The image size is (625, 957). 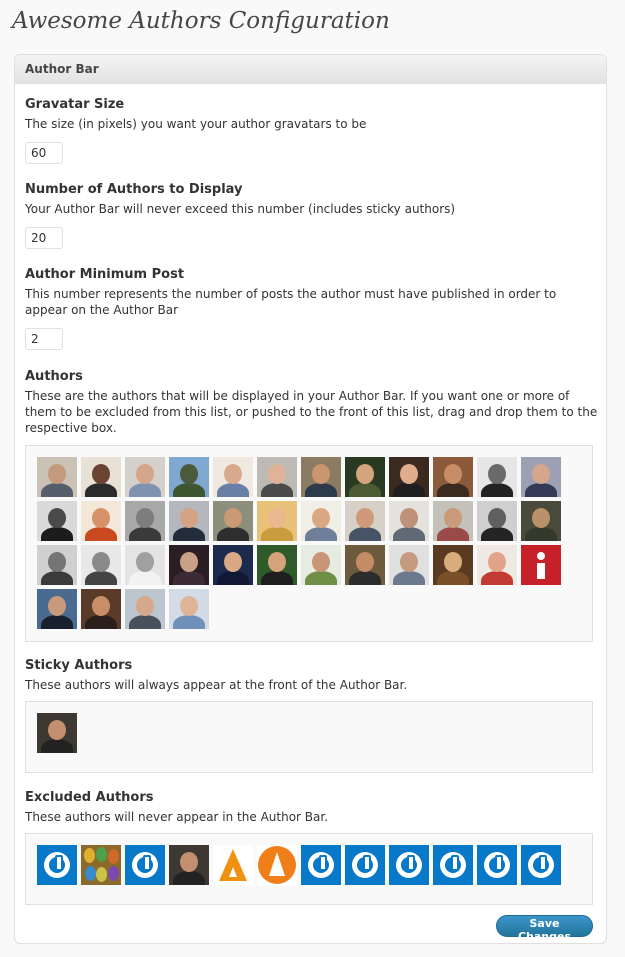 I want to click on sticky-author-avatar, so click(x=57, y=733).